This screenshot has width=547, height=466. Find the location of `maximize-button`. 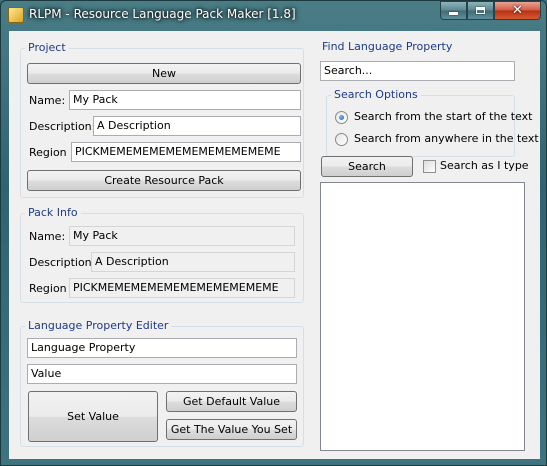

maximize-button is located at coordinates (480, 10).